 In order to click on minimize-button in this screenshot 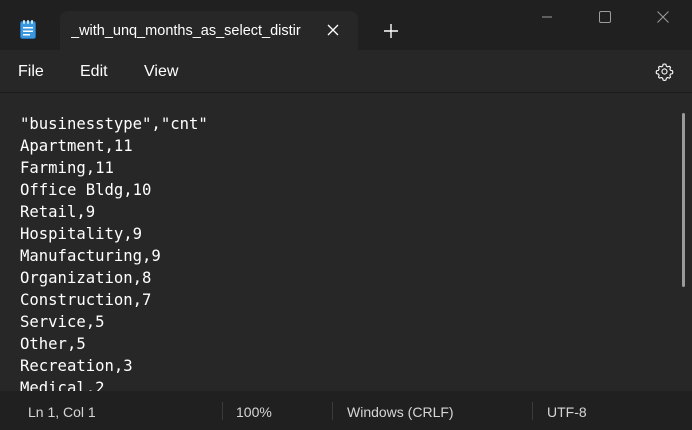, I will do `click(547, 17)`.